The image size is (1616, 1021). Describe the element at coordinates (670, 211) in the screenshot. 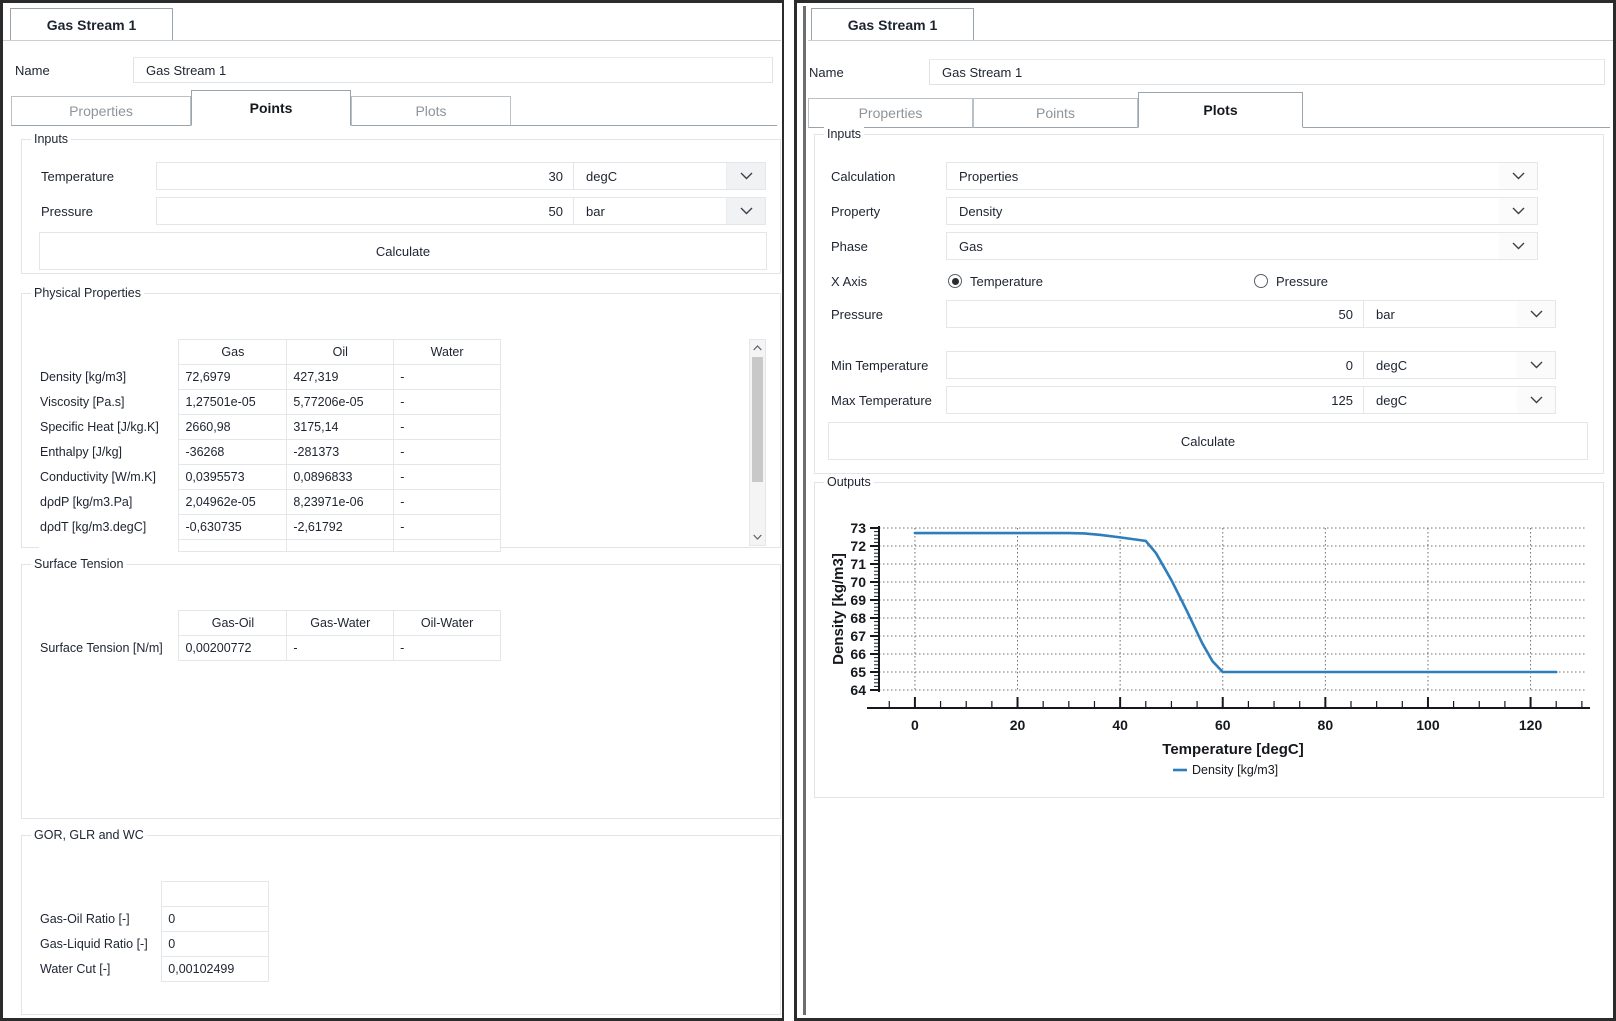

I see `pressure-unit-combo: bar` at that location.